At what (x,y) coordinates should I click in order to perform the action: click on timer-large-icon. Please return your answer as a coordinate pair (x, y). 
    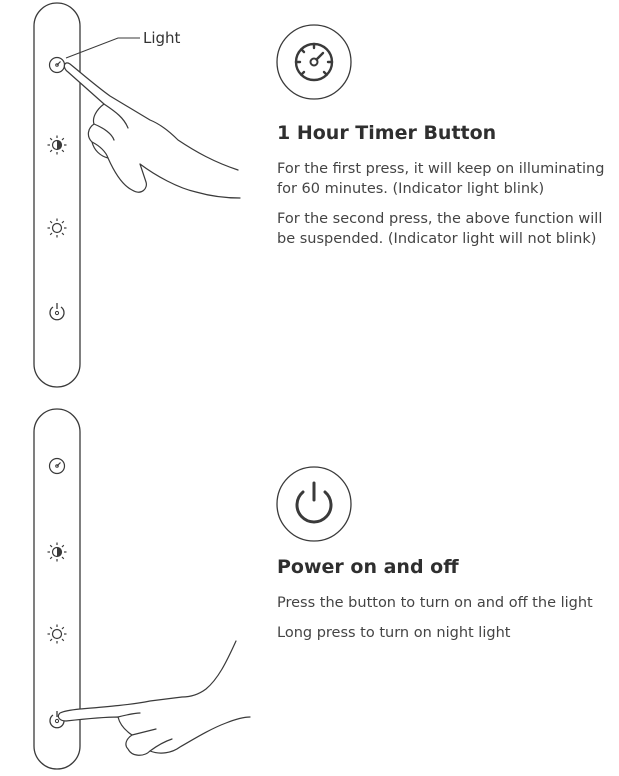
    Looking at the image, I should click on (314, 62).